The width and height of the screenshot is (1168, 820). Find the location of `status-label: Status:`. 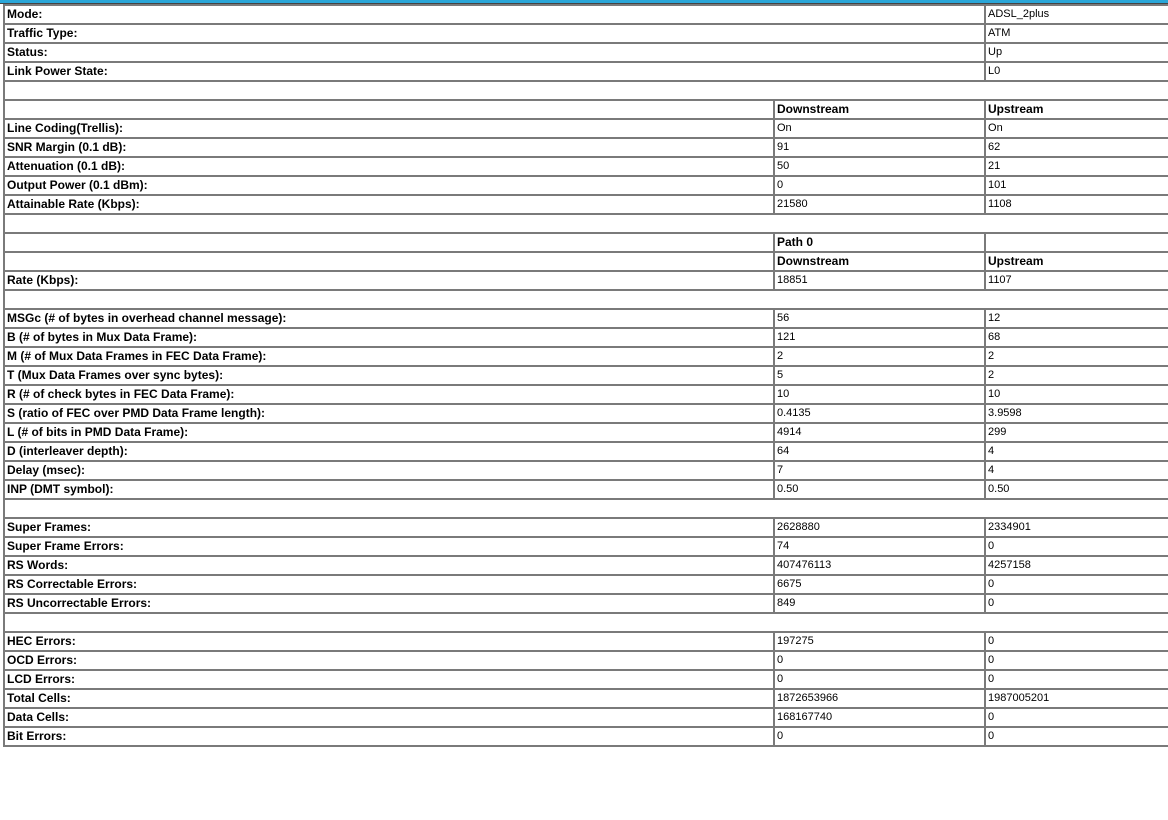

status-label: Status: is located at coordinates (494, 52).